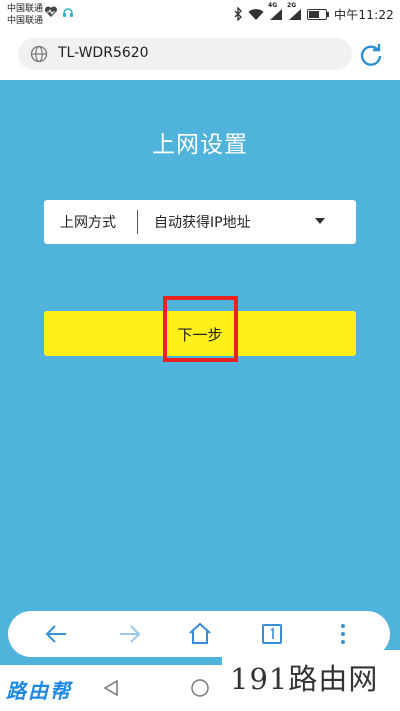 The width and height of the screenshot is (400, 711). I want to click on right-status: 4G 2G 中午11:22, so click(314, 12).